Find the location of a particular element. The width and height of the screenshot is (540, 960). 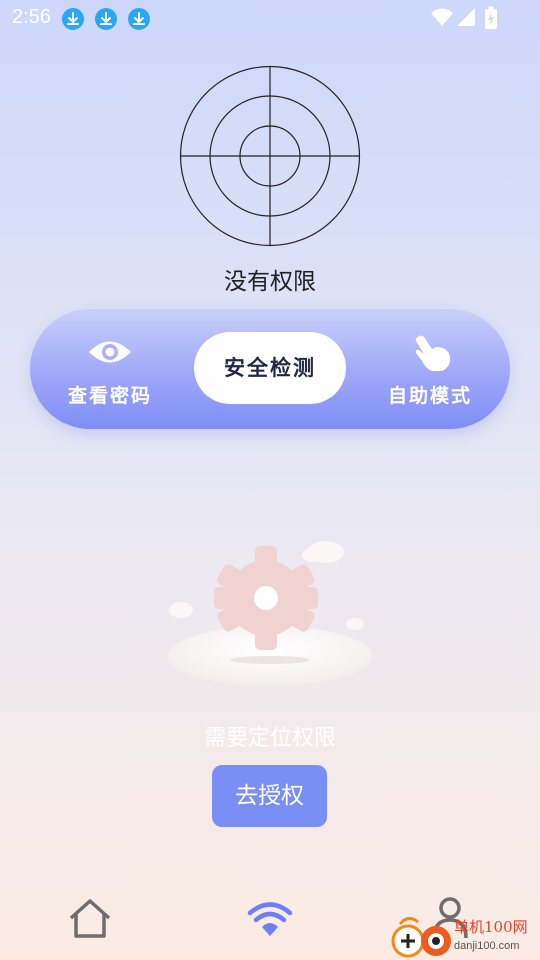

permission-message: 需要定位权限 is located at coordinates (269, 738).